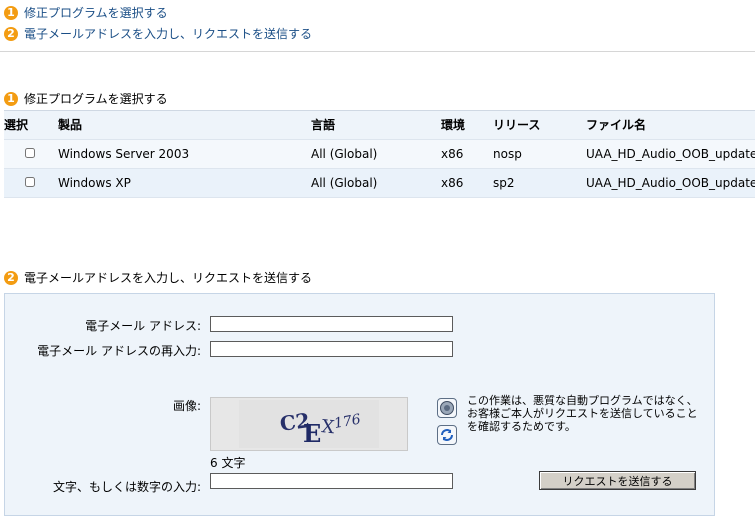 The width and height of the screenshot is (755, 516). I want to click on captcha-input, so click(331, 481).